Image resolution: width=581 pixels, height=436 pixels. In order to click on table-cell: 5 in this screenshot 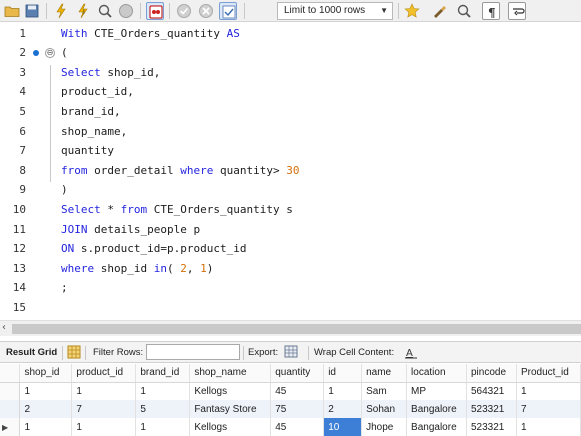, I will do `click(163, 409)`.